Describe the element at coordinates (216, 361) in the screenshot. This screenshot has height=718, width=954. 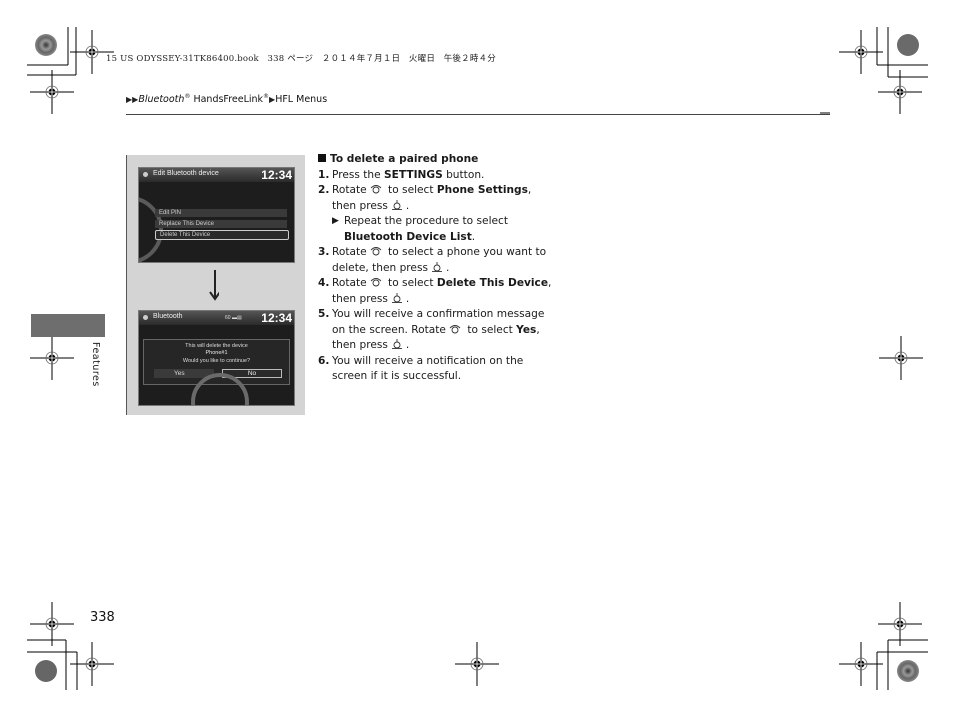
I see `confirm-message-2: Would you like to continue?` at that location.